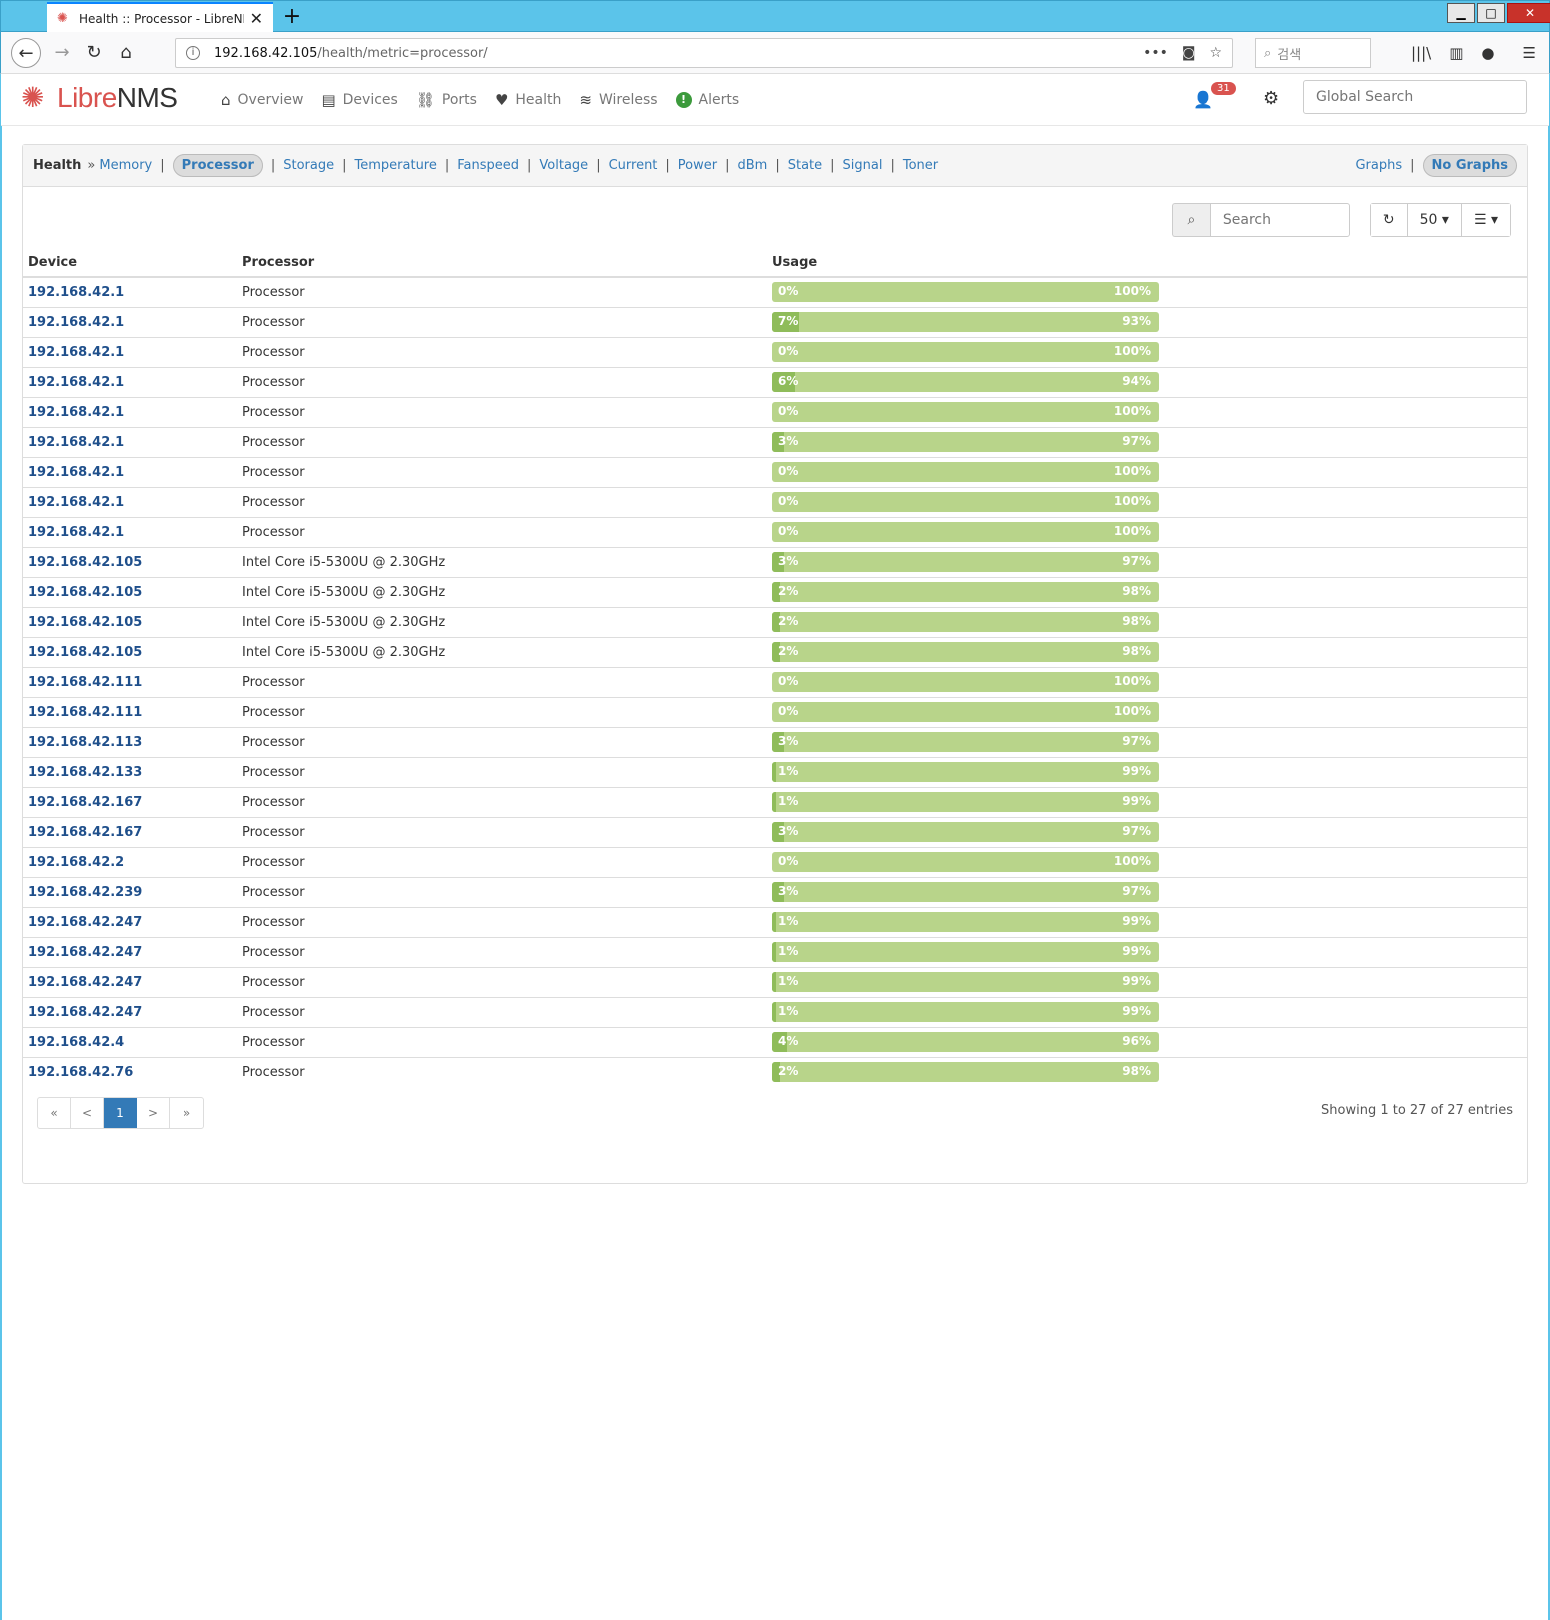 The height and width of the screenshot is (1620, 1550). Describe the element at coordinates (308, 165) in the screenshot. I see `metric-link-storage: Storage` at that location.